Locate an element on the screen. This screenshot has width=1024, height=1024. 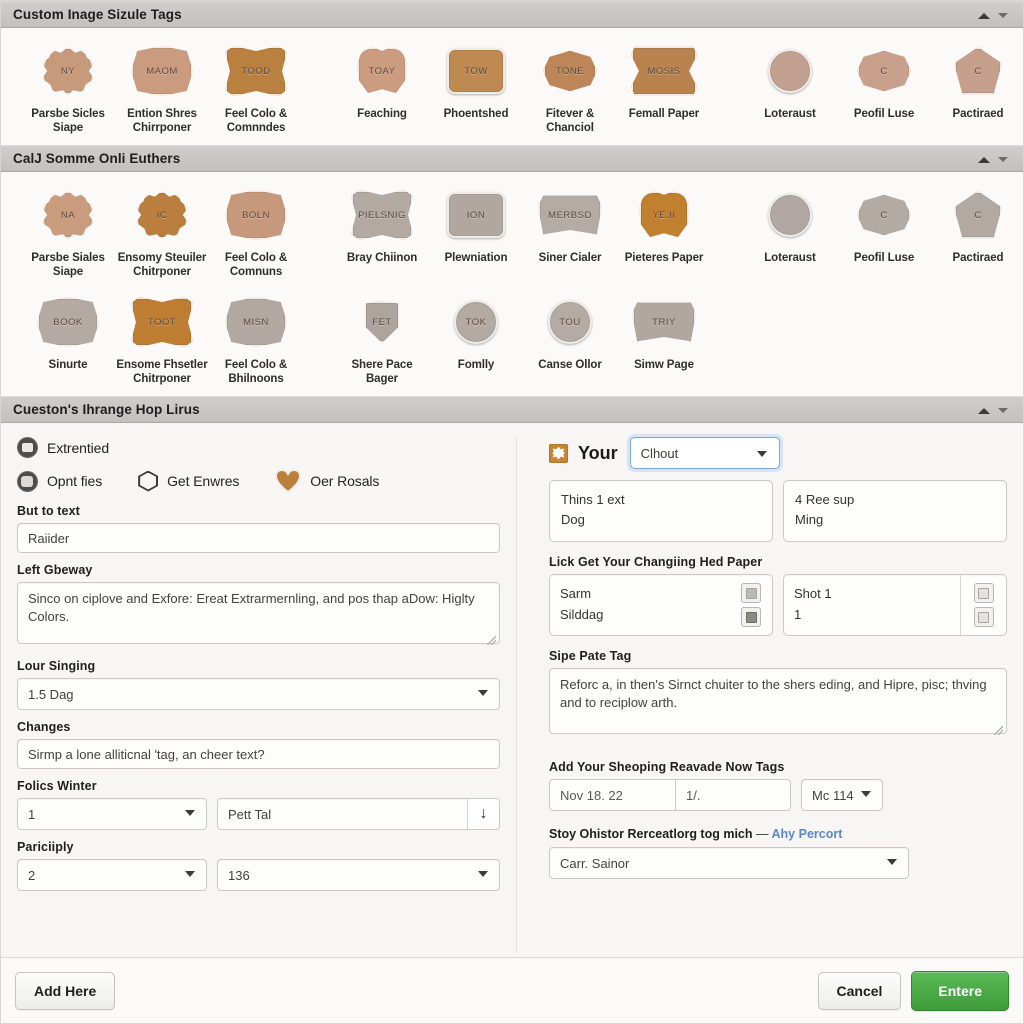
tag-item: TOU Canse Ollor is located at coordinates (570, 332).